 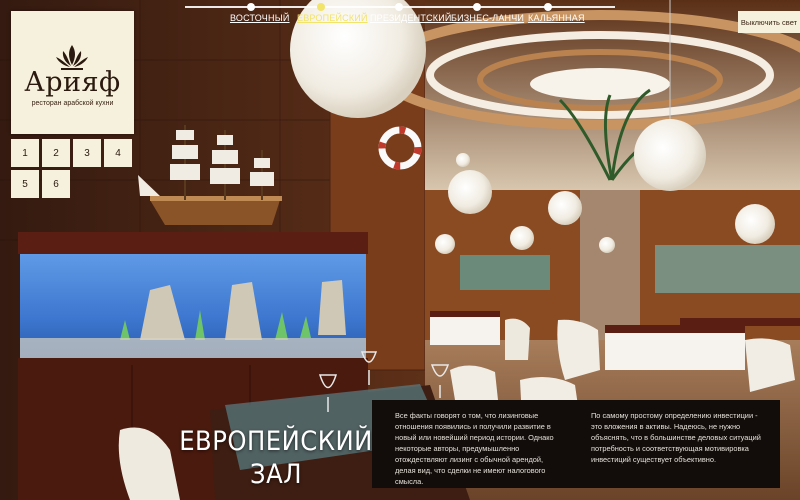 I want to click on nav-item-evropeisky: ЕВРОПЕЙСКИЙ, so click(x=332, y=18).